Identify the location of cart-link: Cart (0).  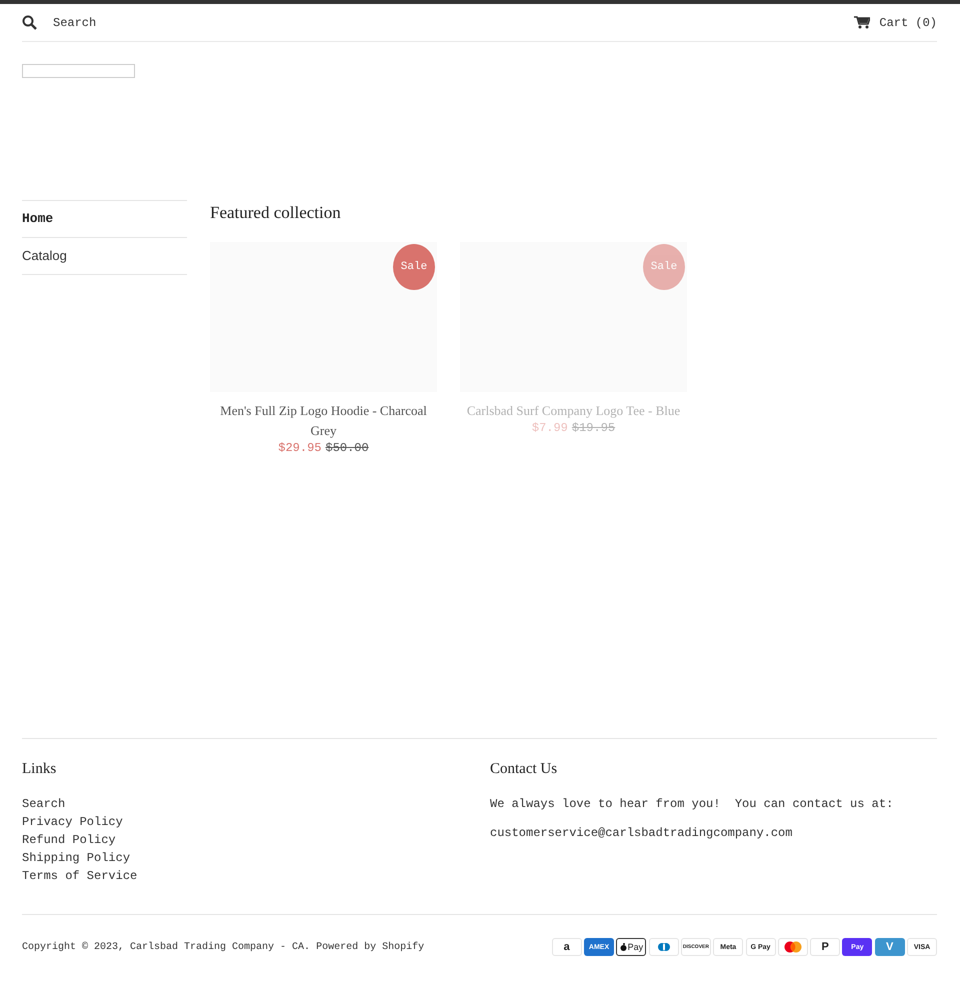
(895, 23).